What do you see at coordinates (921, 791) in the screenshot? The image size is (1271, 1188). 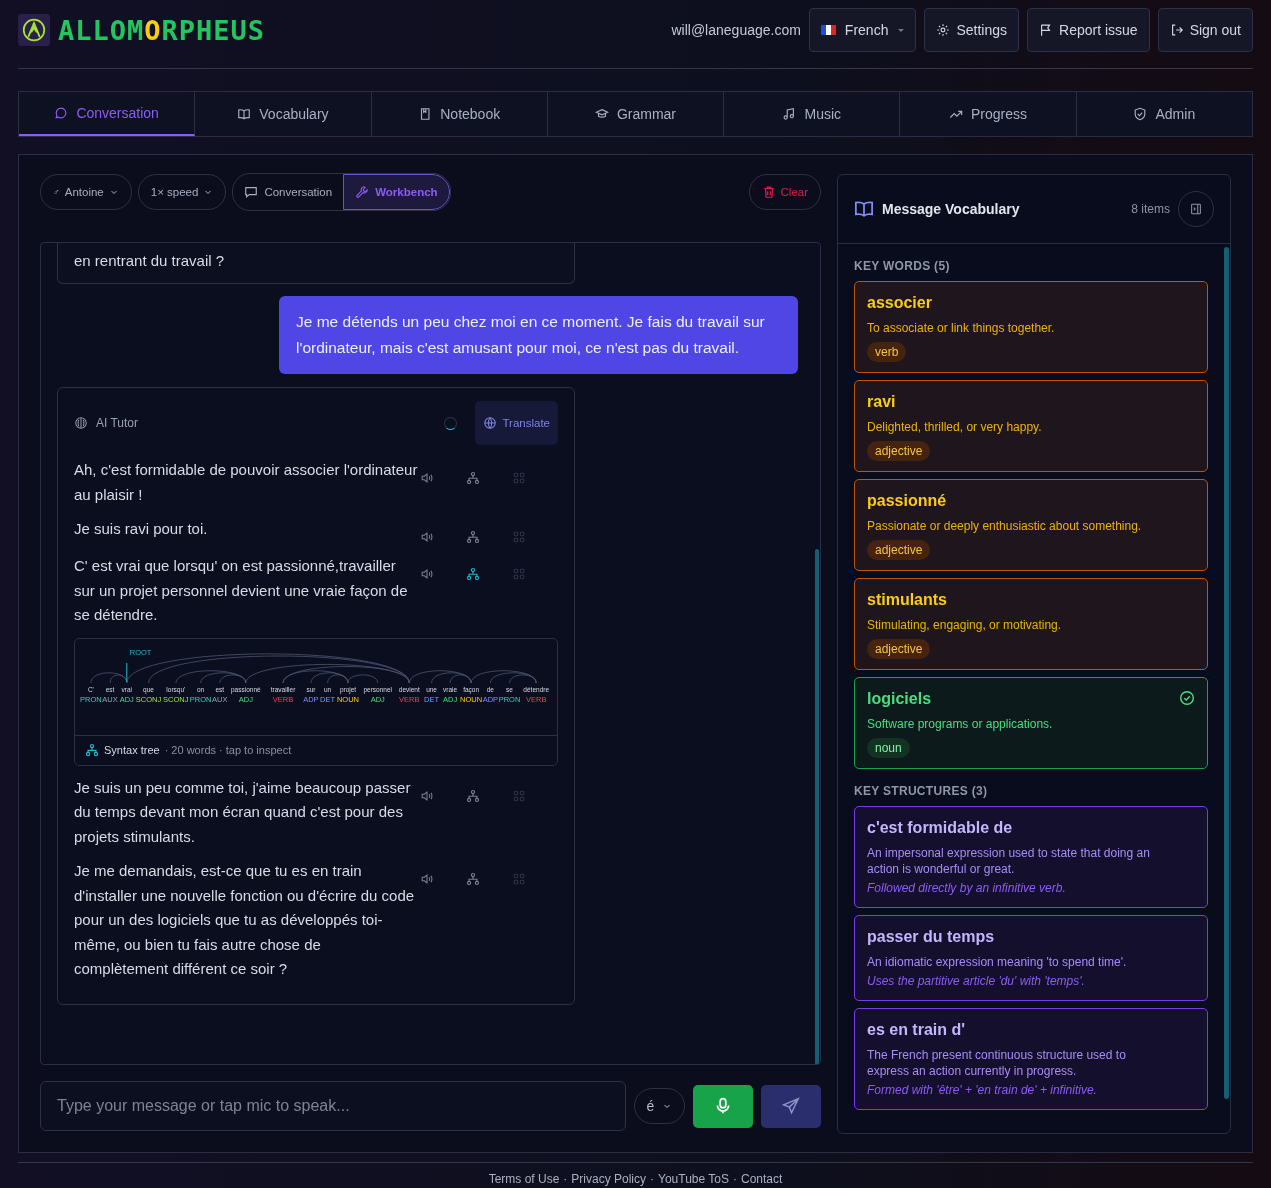 I see `section-heading: KEY STRUCTURES (3)` at bounding box center [921, 791].